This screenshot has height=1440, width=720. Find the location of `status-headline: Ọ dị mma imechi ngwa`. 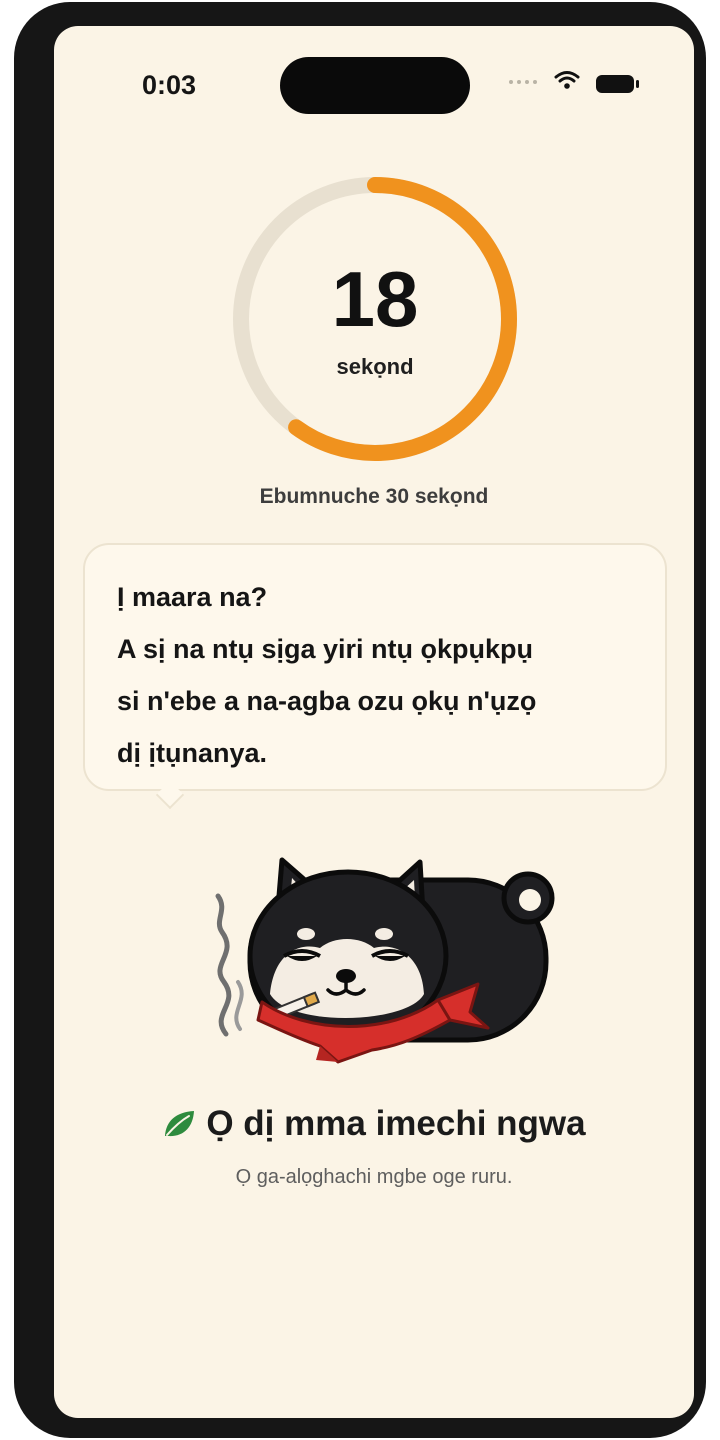

status-headline: Ọ dị mma imechi ngwa is located at coordinates (396, 1123).